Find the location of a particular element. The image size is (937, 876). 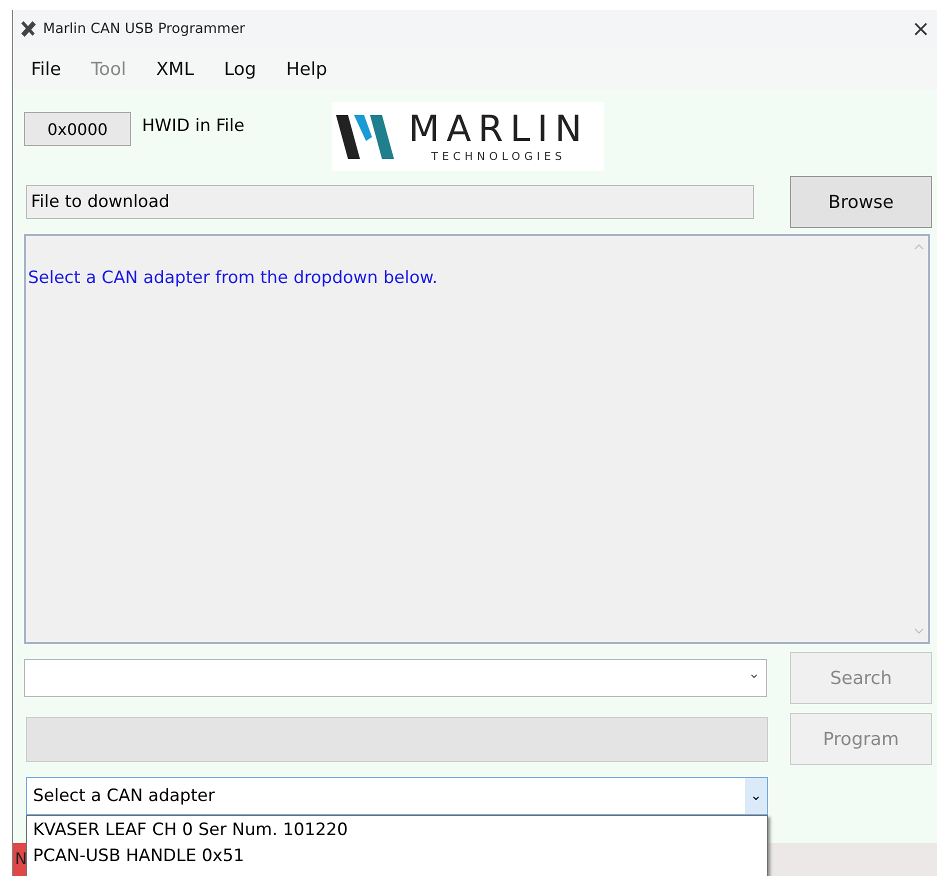

device-dropdown: ⌄ is located at coordinates (395, 678).